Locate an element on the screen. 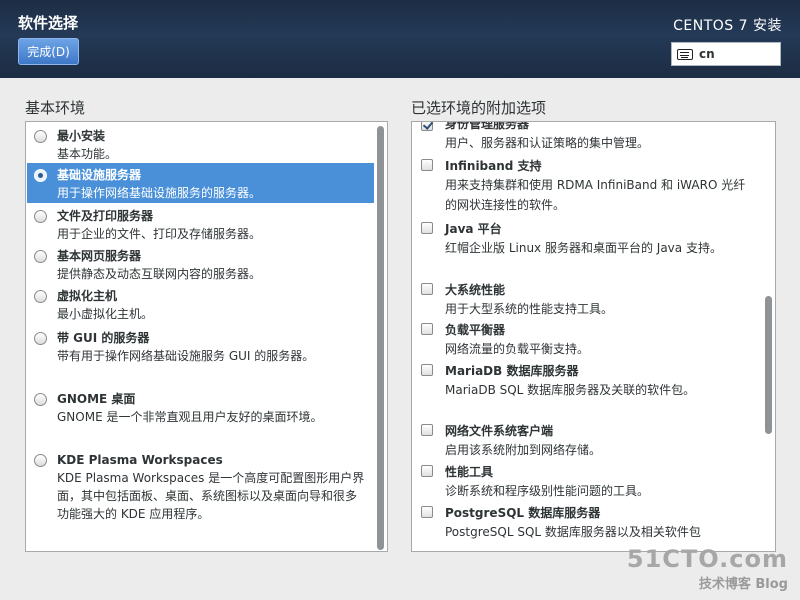  page-title: 软件选择 is located at coordinates (48, 23).